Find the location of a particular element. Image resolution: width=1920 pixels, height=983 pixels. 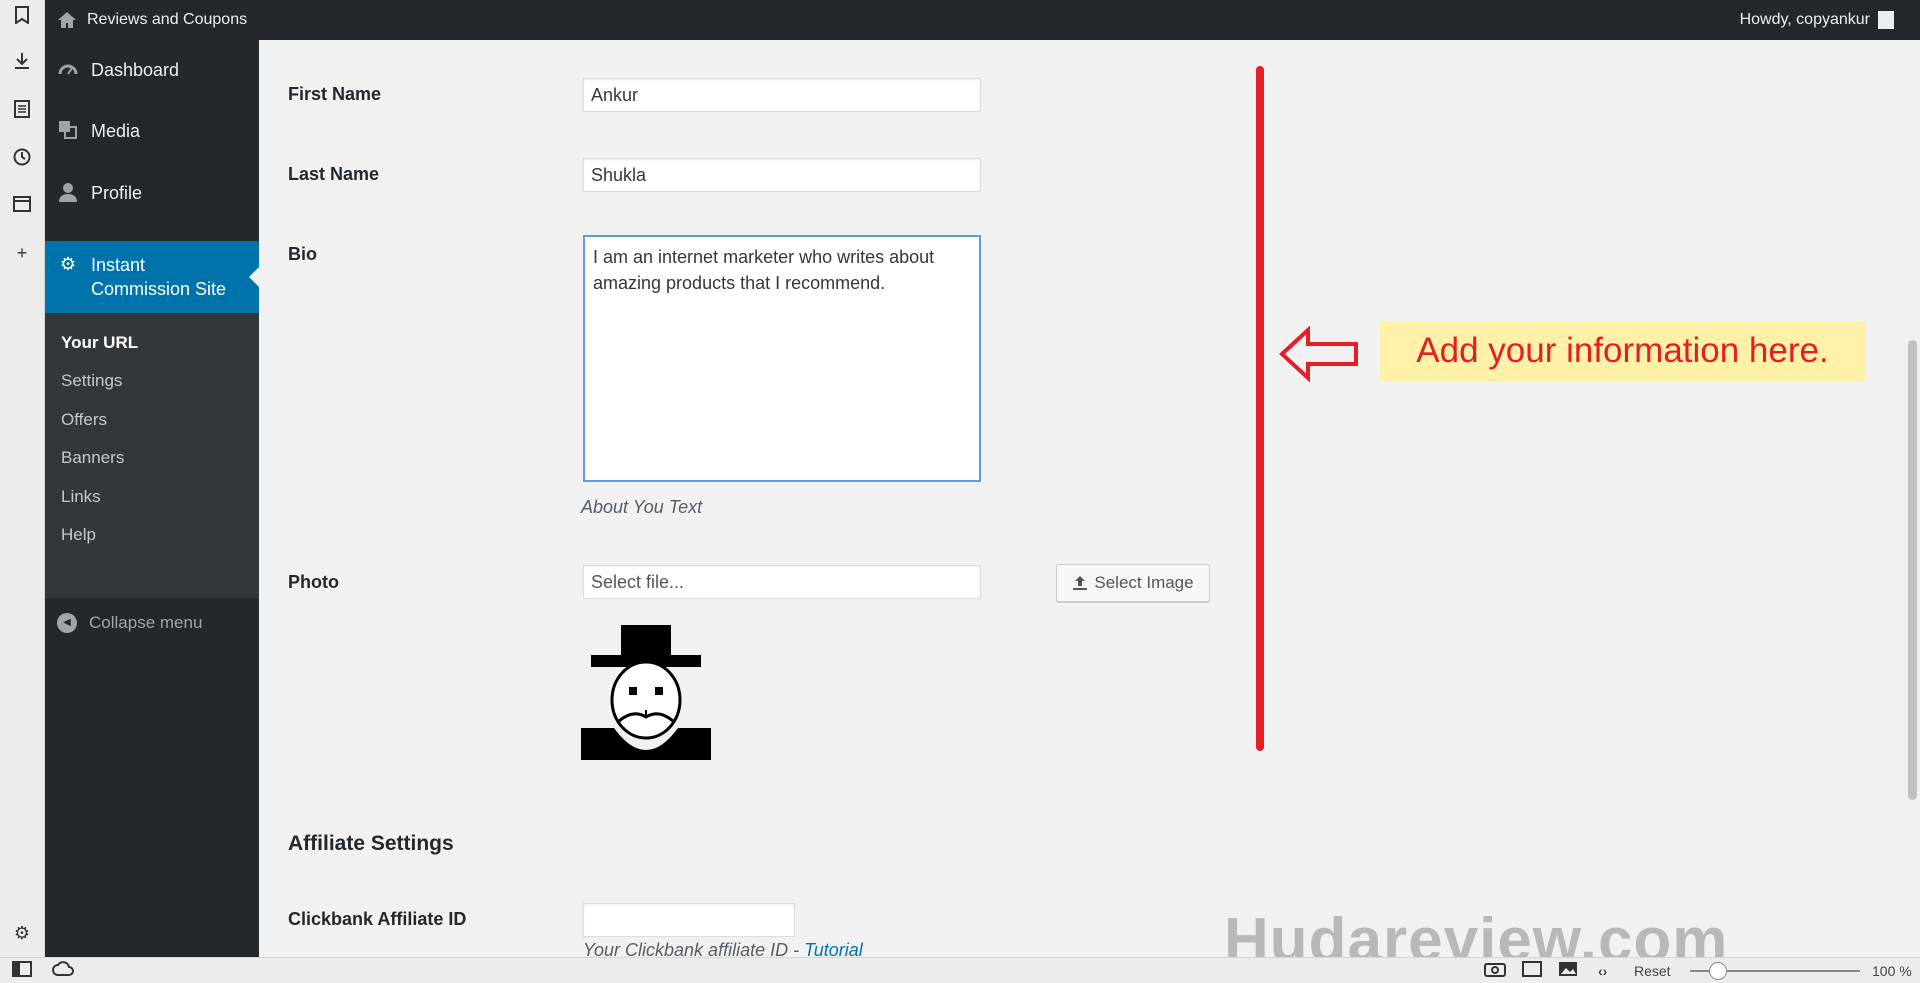

submenu-item-your-url: Your URL is located at coordinates (99, 343).